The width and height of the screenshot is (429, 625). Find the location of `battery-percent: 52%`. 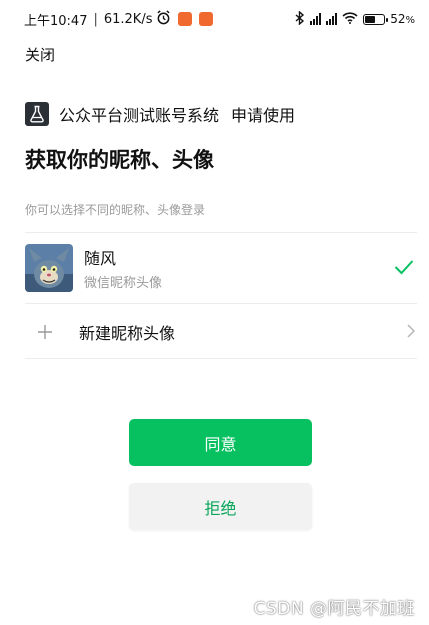

battery-percent: 52% is located at coordinates (402, 19).